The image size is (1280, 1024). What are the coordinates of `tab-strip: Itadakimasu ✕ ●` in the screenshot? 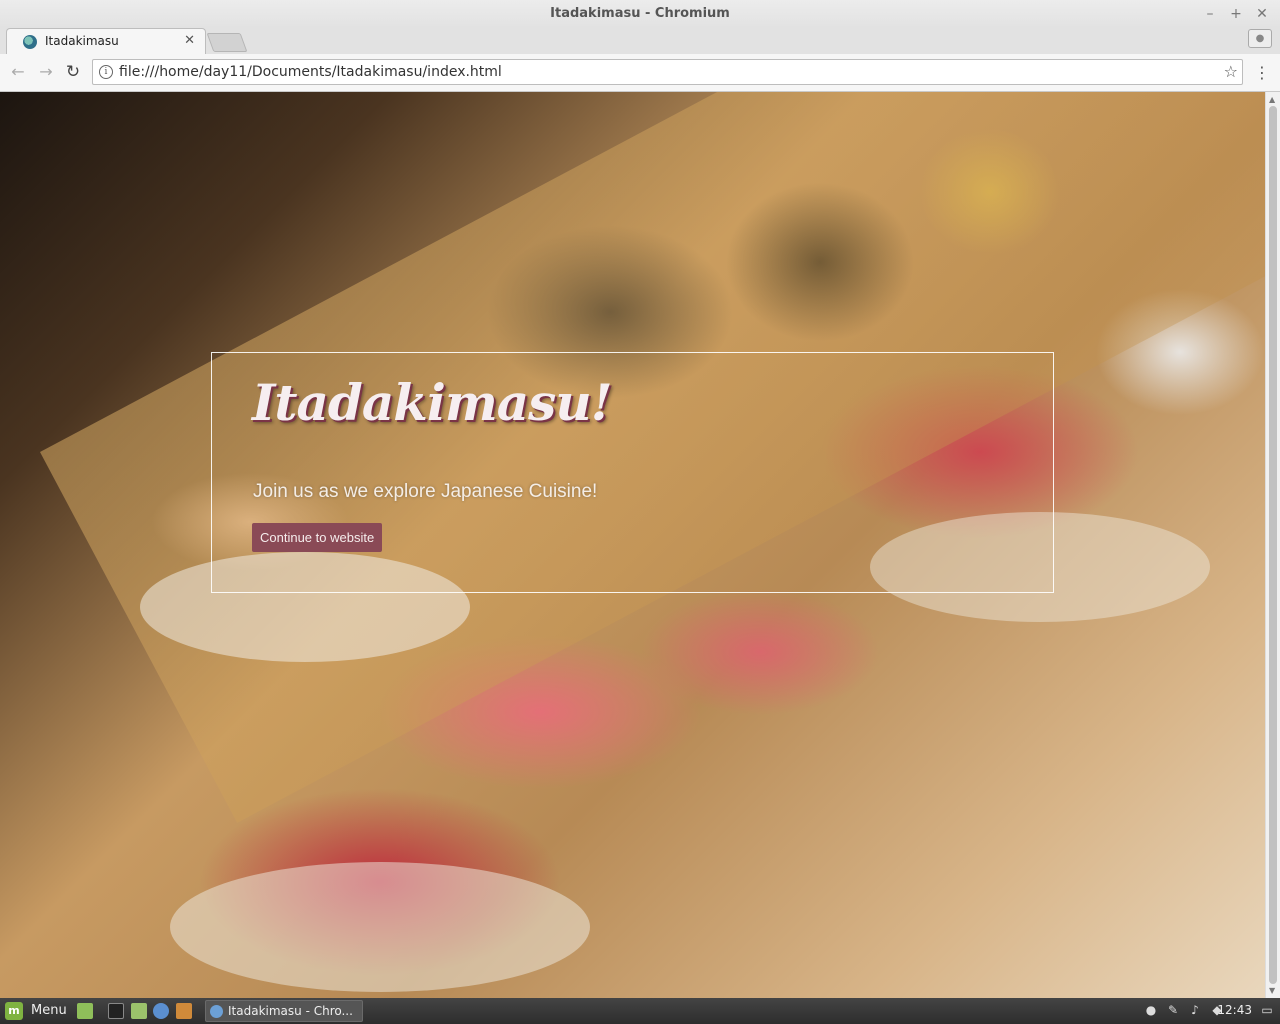 It's located at (640, 41).